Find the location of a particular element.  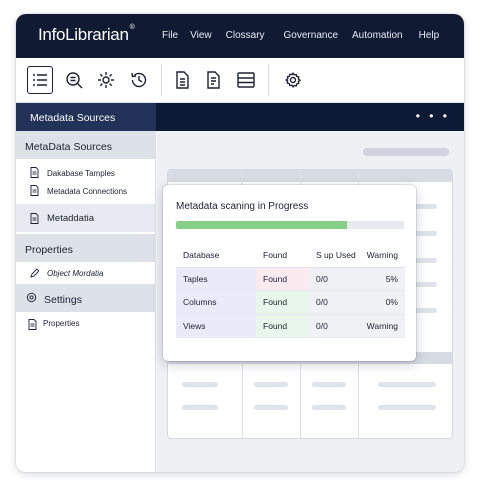

document-button is located at coordinates (182, 80).